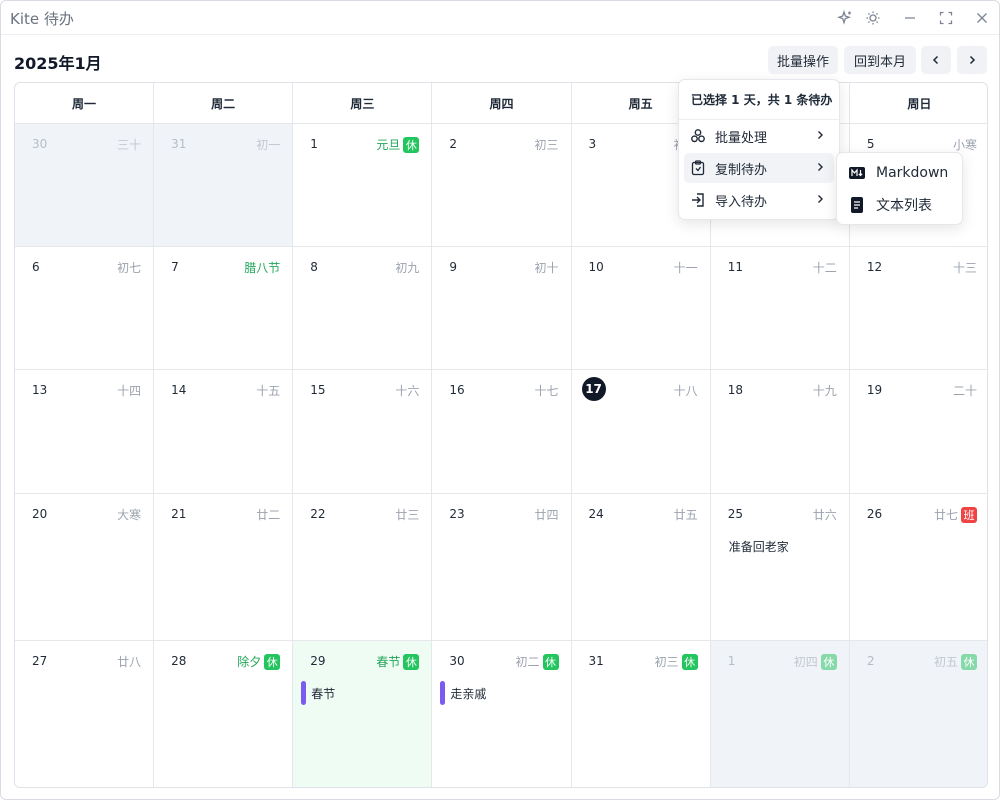 The width and height of the screenshot is (1000, 800). I want to click on lunar-date: 初五, so click(945, 662).